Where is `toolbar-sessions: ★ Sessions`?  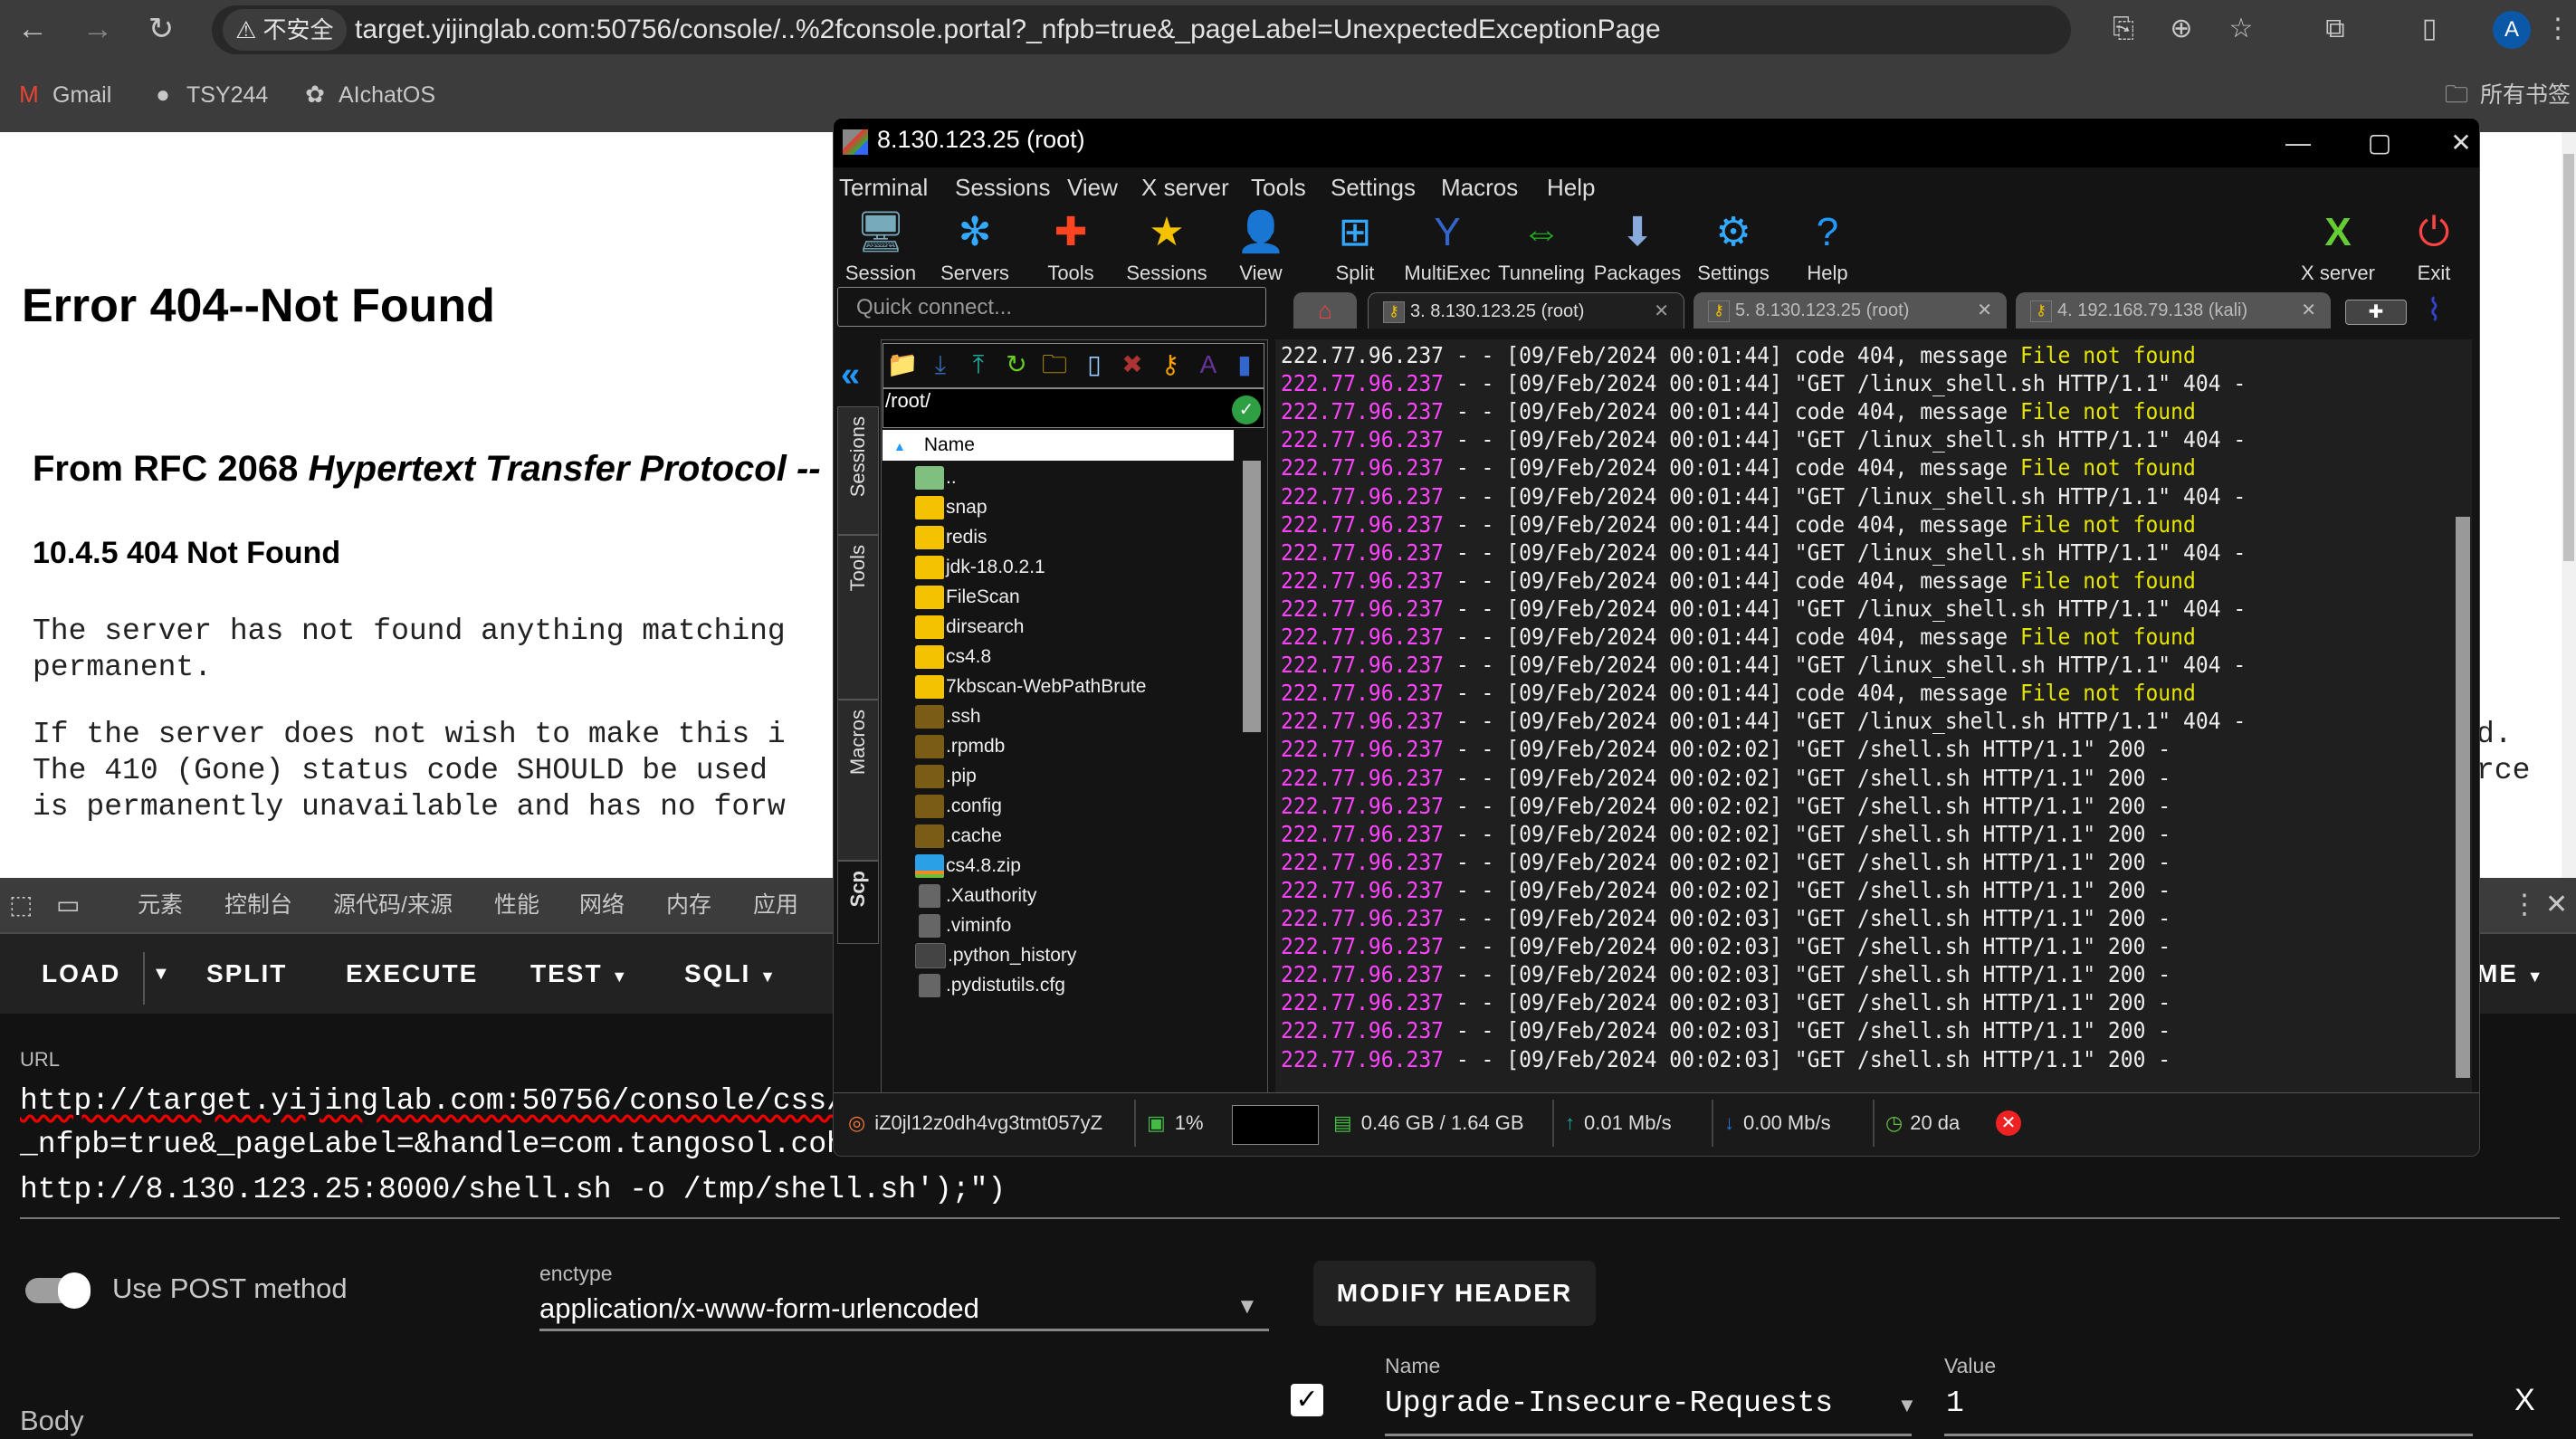 toolbar-sessions: ★ Sessions is located at coordinates (1166, 245).